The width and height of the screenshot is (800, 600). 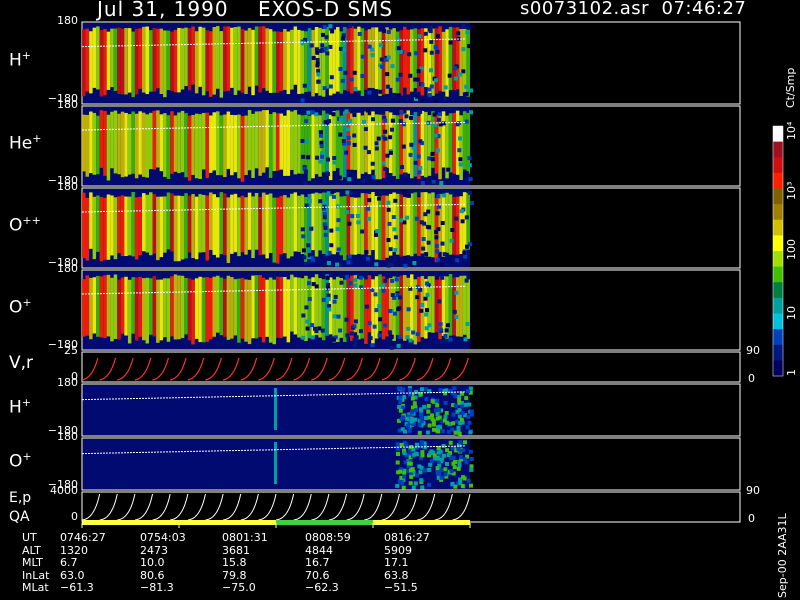 I want to click on ephemeris-cell: 3681, so click(x=236, y=550).